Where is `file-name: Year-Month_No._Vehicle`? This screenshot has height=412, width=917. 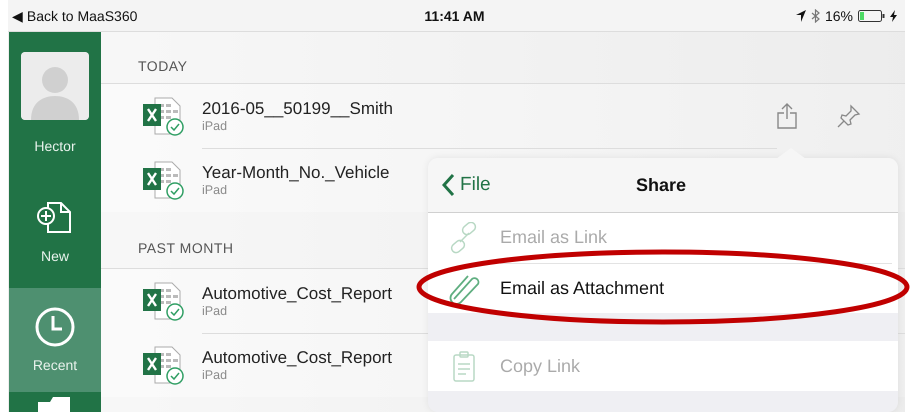 file-name: Year-Month_No._Vehicle is located at coordinates (296, 173).